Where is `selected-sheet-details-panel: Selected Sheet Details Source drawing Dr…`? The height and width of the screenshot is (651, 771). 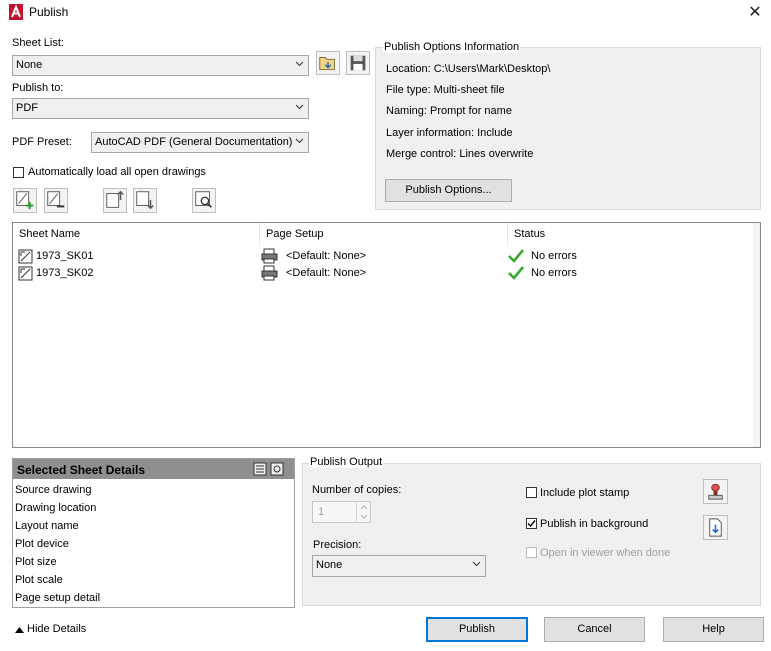
selected-sheet-details-panel: Selected Sheet Details Source drawing Dr… is located at coordinates (153, 533).